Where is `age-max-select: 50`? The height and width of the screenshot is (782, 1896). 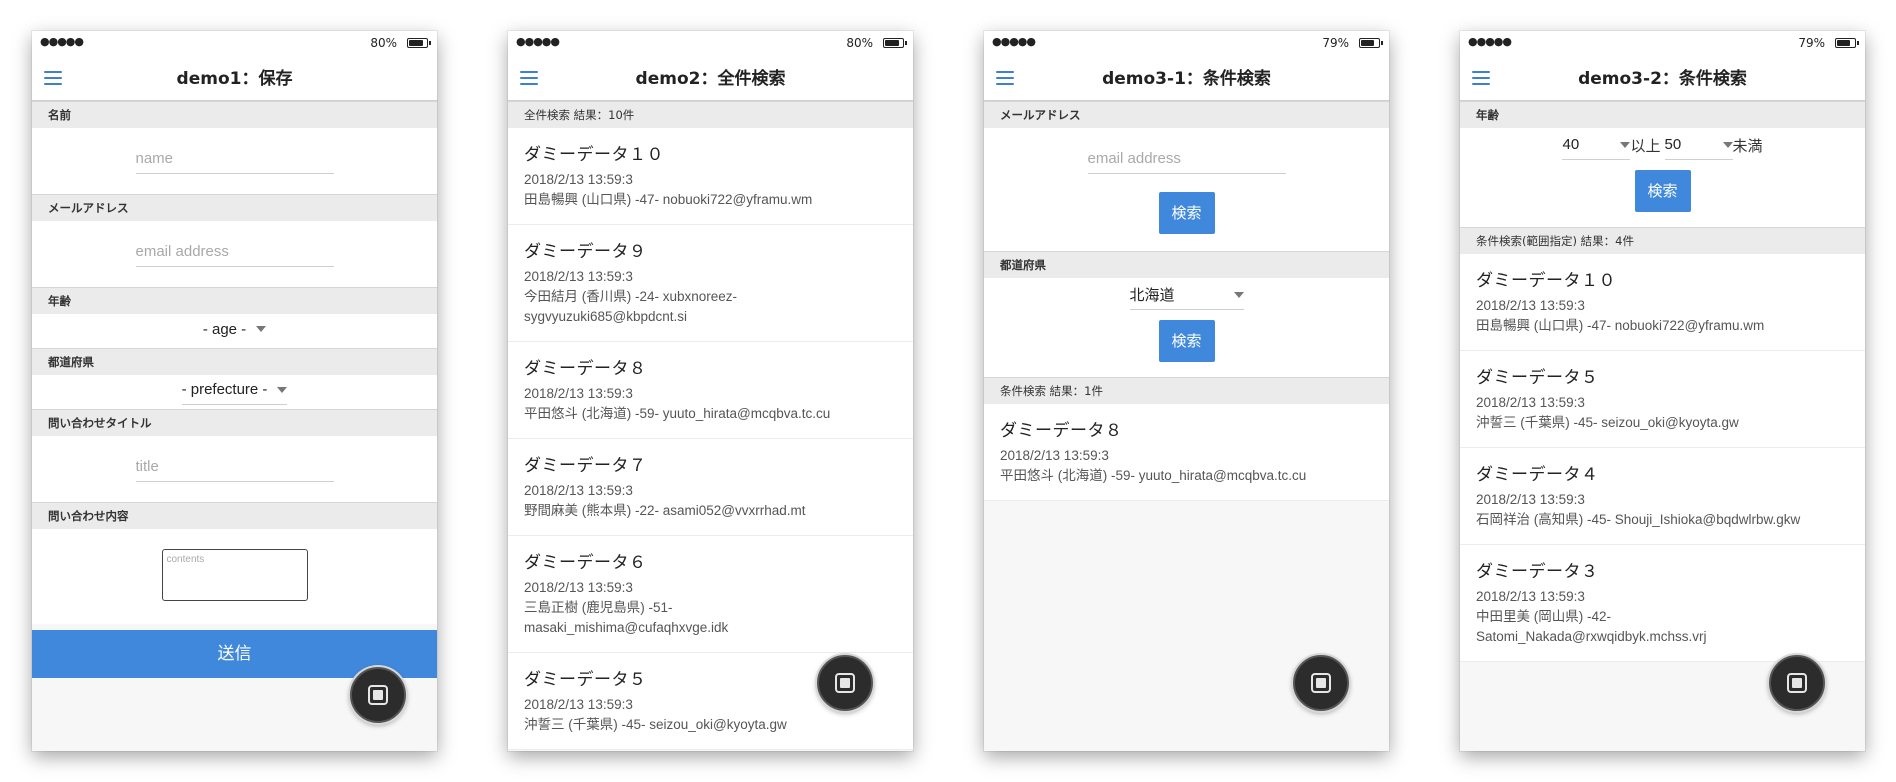 age-max-select: 50 is located at coordinates (1698, 145).